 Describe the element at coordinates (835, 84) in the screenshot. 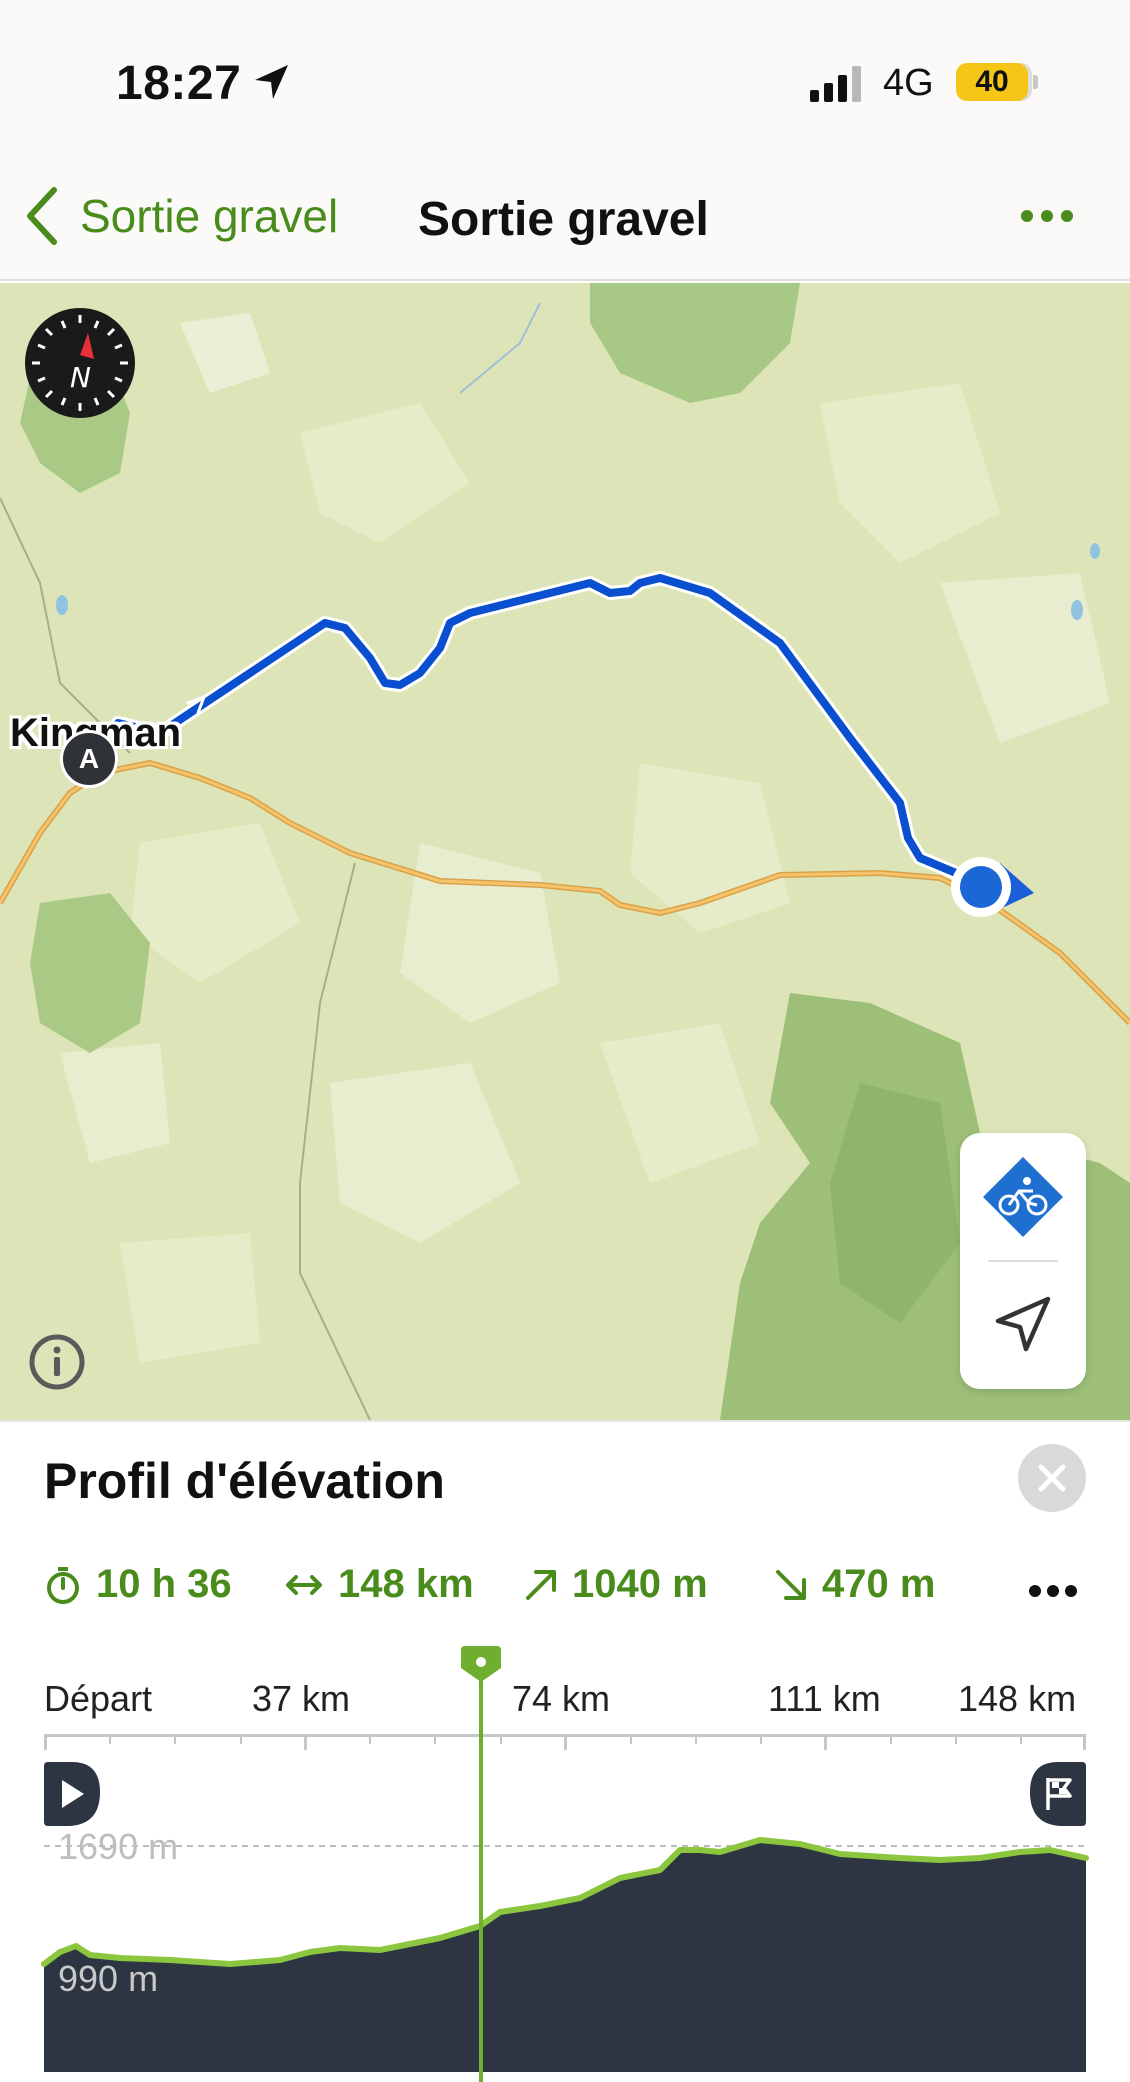

I see `signal-icon` at that location.